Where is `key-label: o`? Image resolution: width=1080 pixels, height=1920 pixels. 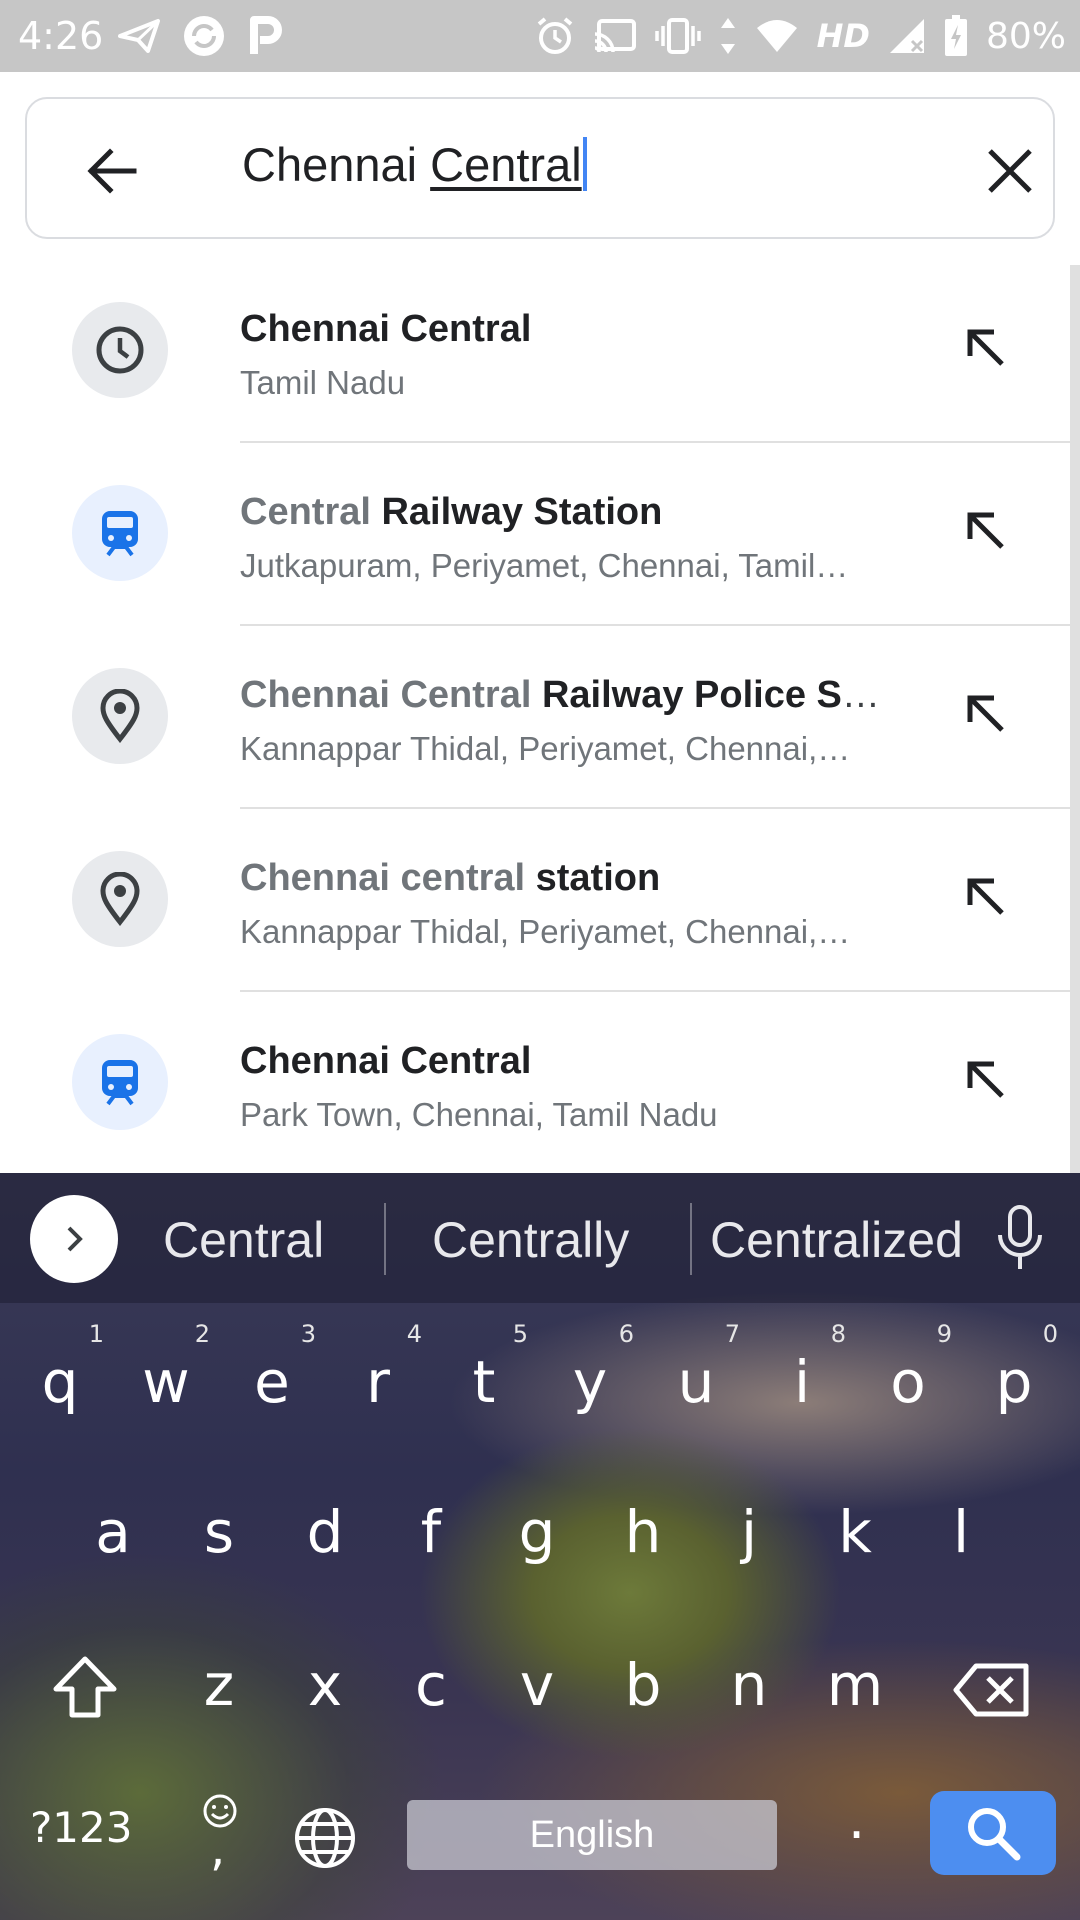
key-label: o is located at coordinates (908, 1382).